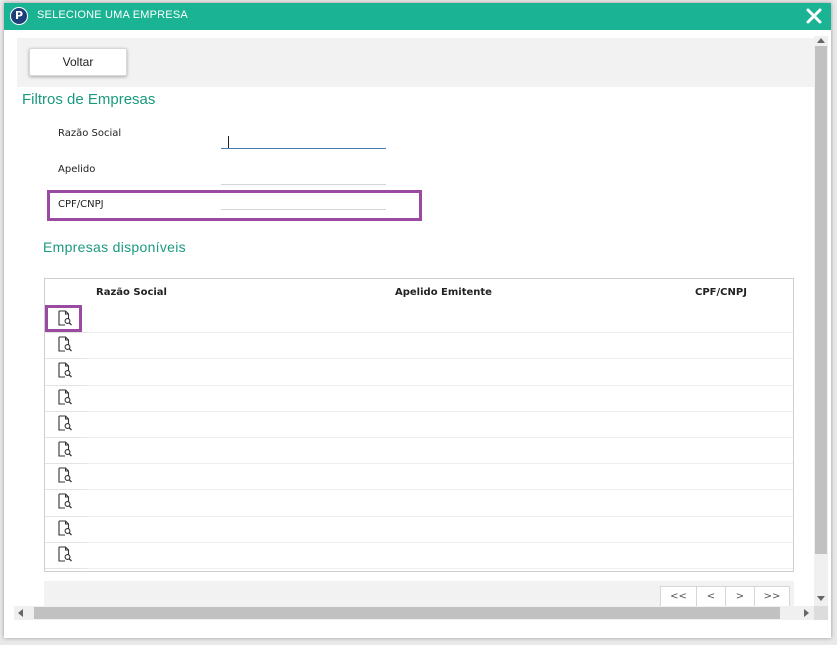  I want to click on cpf-cnpj-input, so click(303, 201).